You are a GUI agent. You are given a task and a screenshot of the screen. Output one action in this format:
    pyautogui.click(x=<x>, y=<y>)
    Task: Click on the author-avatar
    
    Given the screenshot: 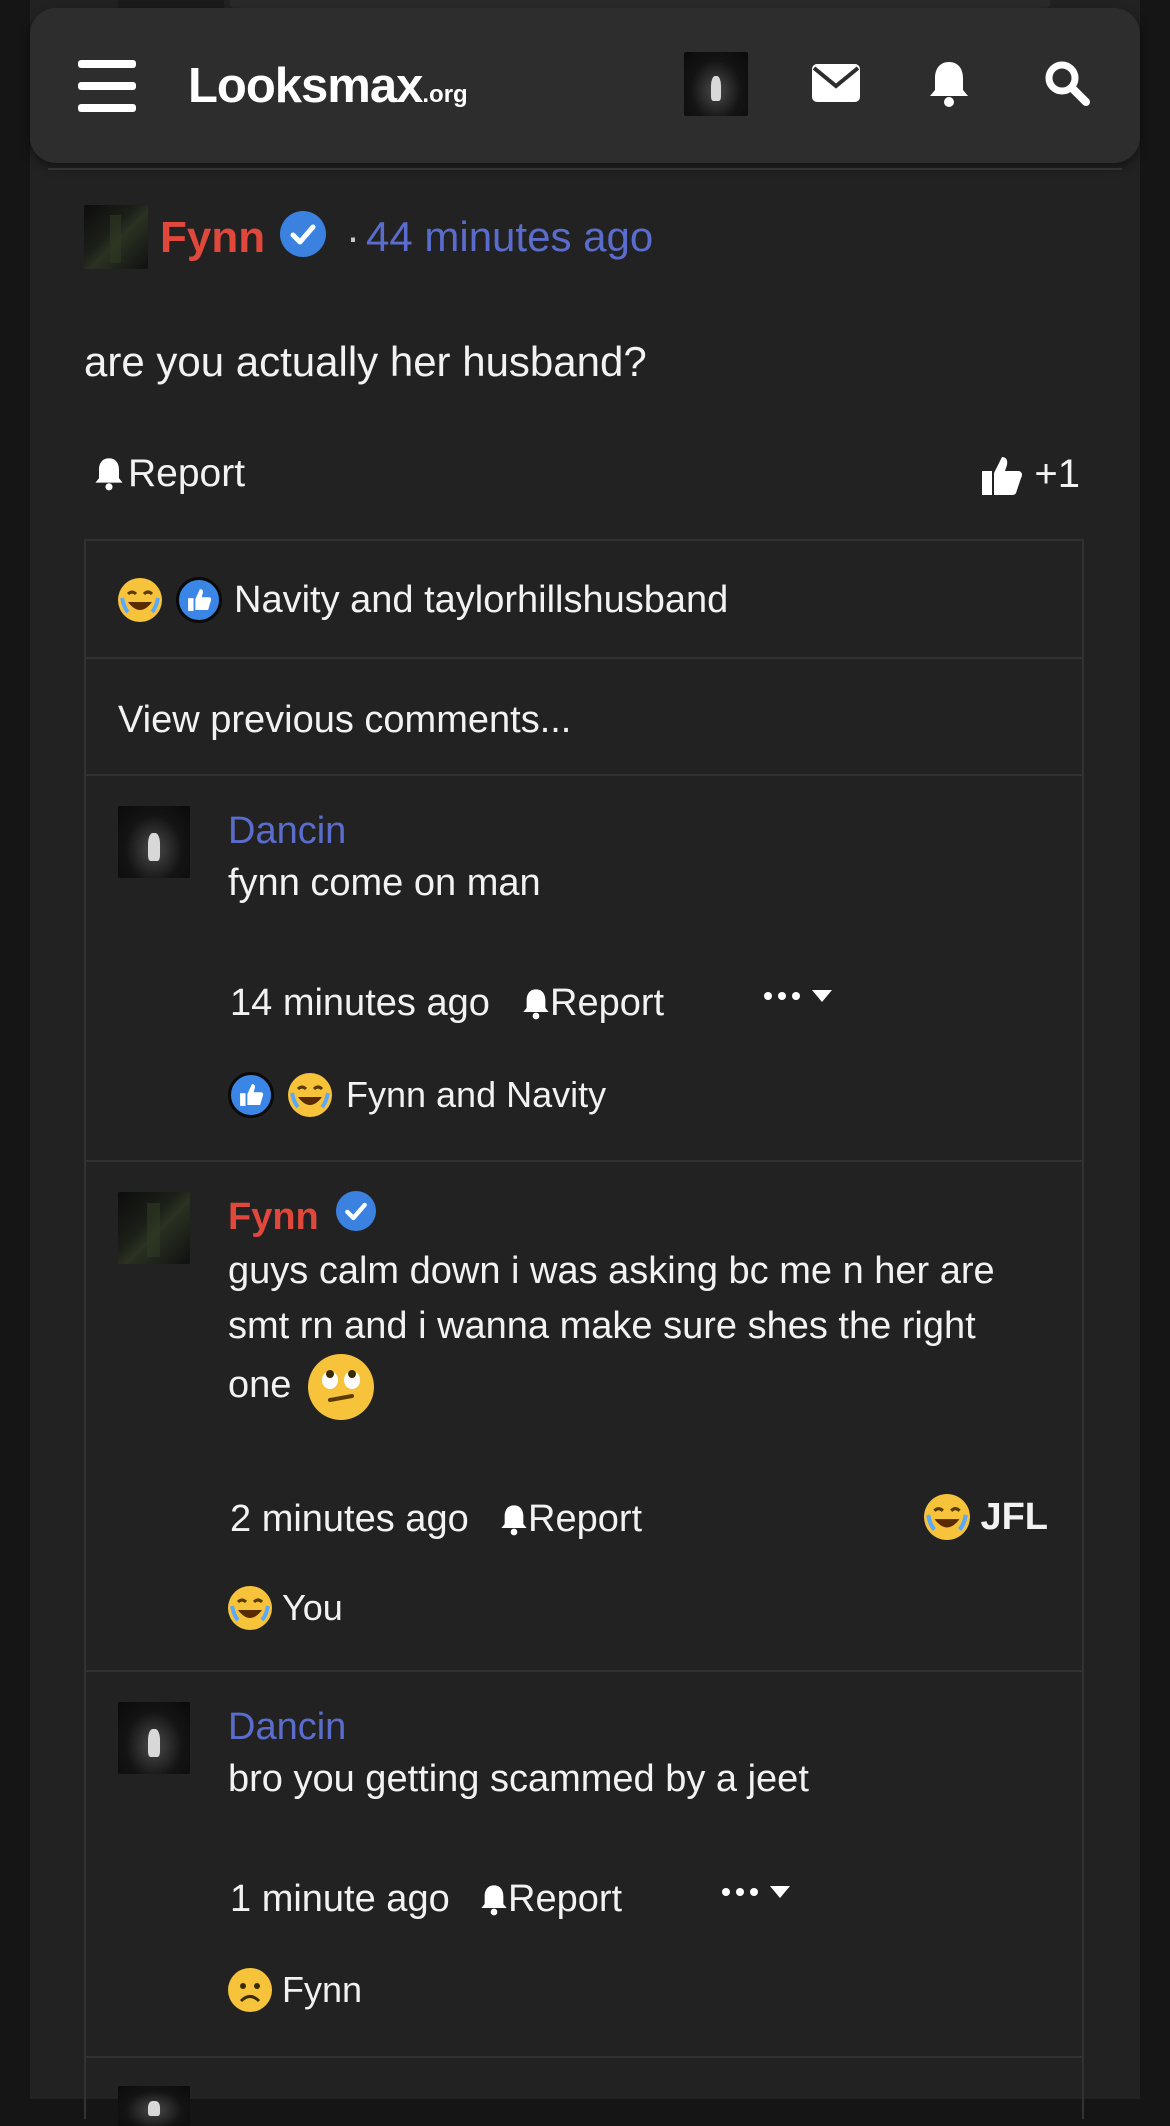 What is the action you would take?
    pyautogui.click(x=116, y=237)
    